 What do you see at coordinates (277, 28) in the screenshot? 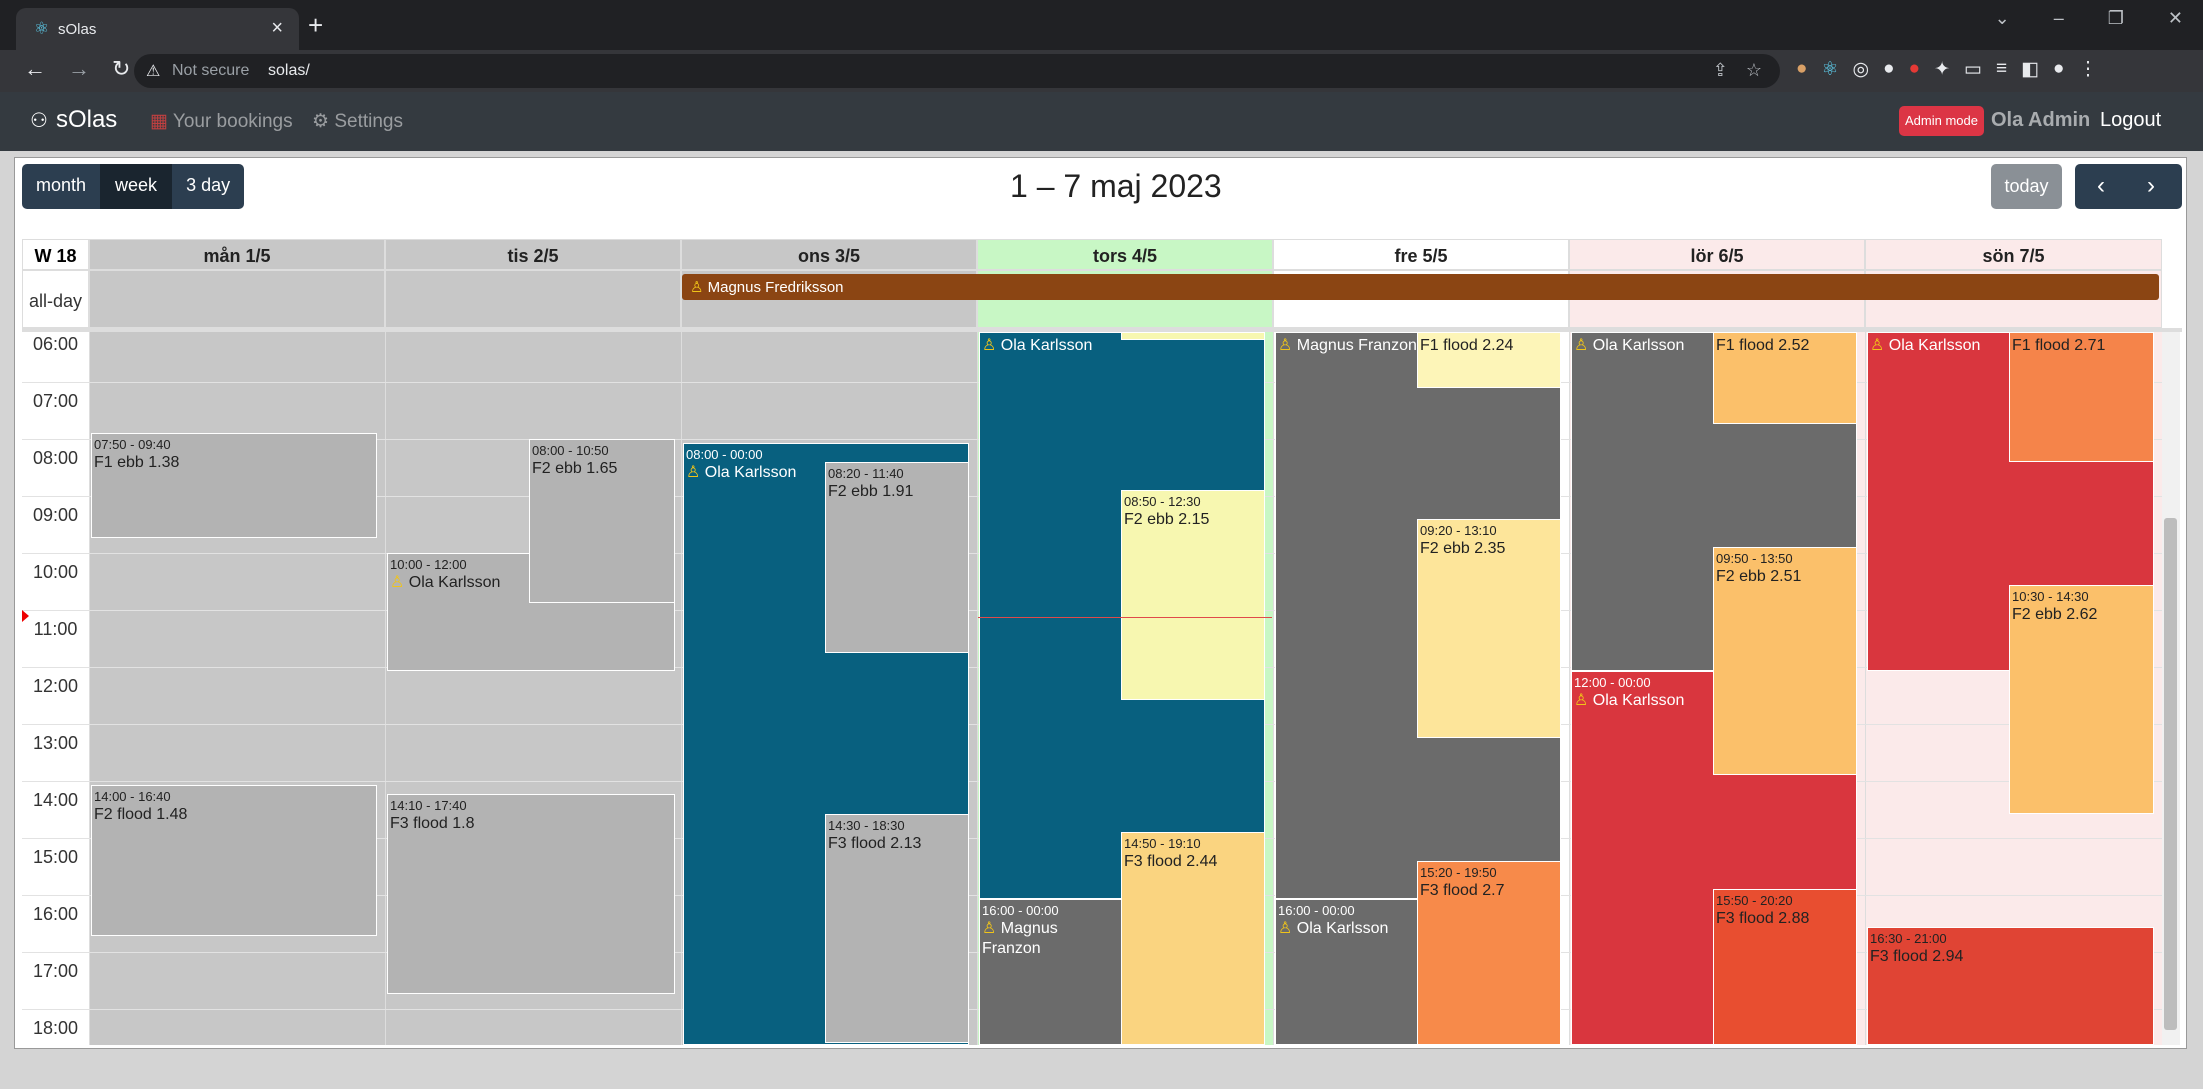
I see `close-tab-icon: ×` at bounding box center [277, 28].